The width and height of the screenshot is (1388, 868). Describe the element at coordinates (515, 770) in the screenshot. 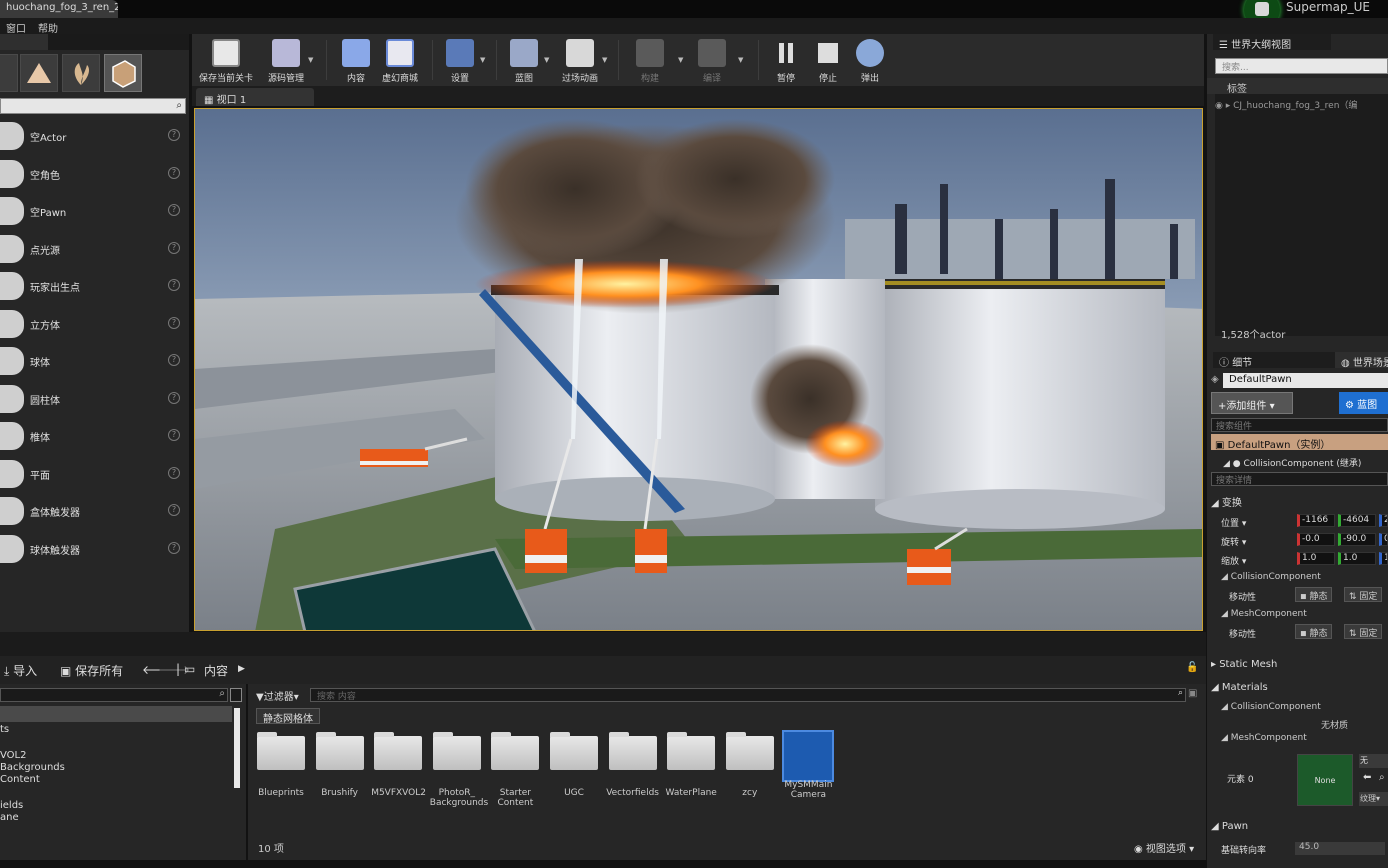

I see `asset-folder: Starter Content` at that location.